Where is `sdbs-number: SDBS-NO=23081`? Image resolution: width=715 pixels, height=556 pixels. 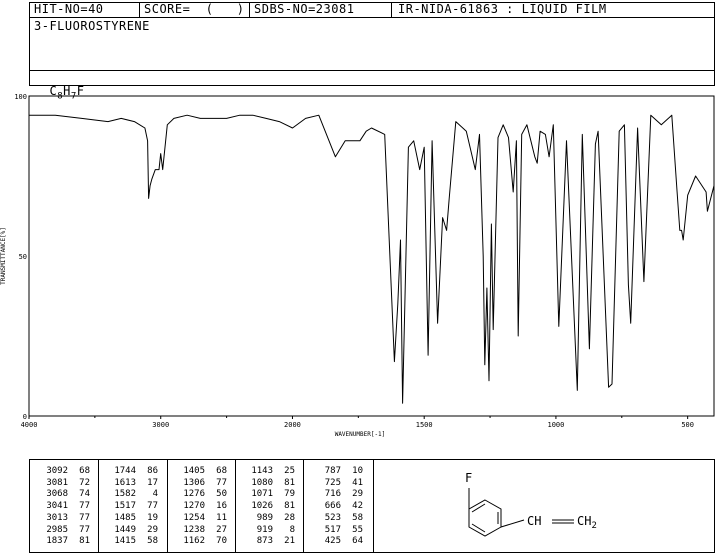 sdbs-number: SDBS-NO=23081 is located at coordinates (304, 9).